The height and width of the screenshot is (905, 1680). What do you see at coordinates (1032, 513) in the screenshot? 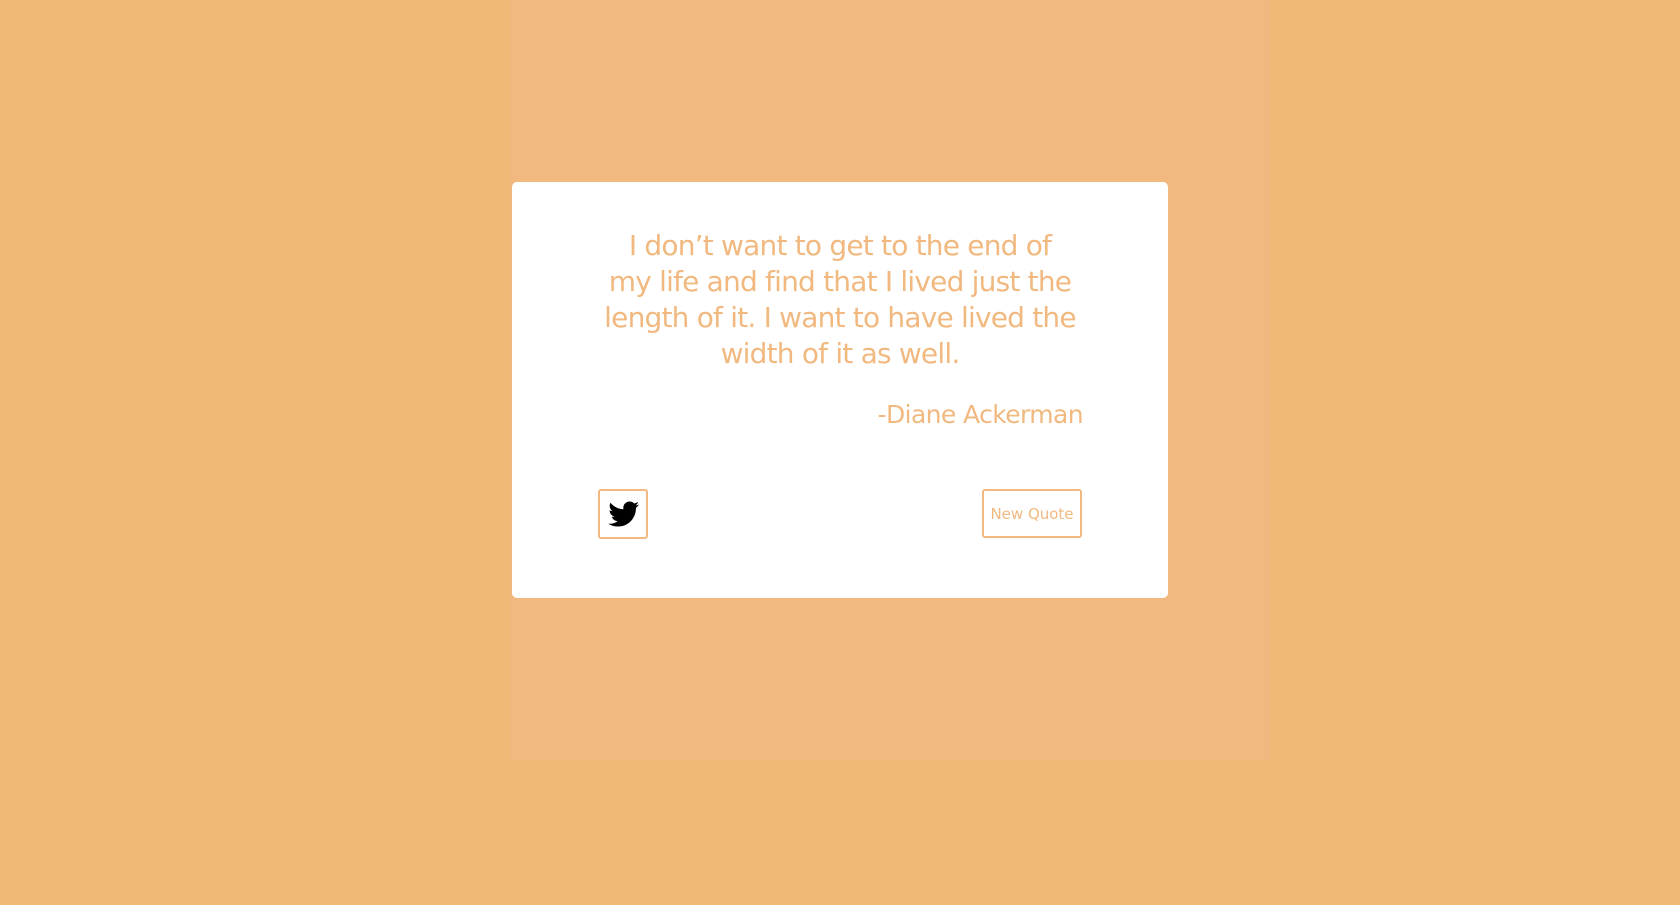
I see `new-quote-button: New Quote` at bounding box center [1032, 513].